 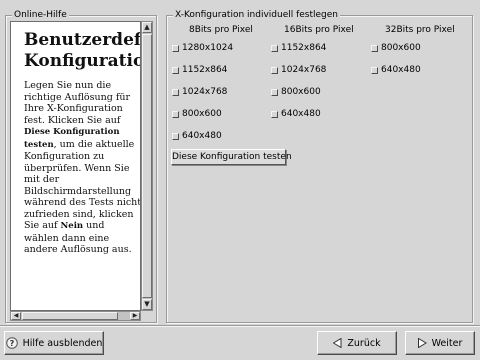 What do you see at coordinates (231, 157) in the screenshot?
I see `test-configuration-button: Diese Konfiguration testen` at bounding box center [231, 157].